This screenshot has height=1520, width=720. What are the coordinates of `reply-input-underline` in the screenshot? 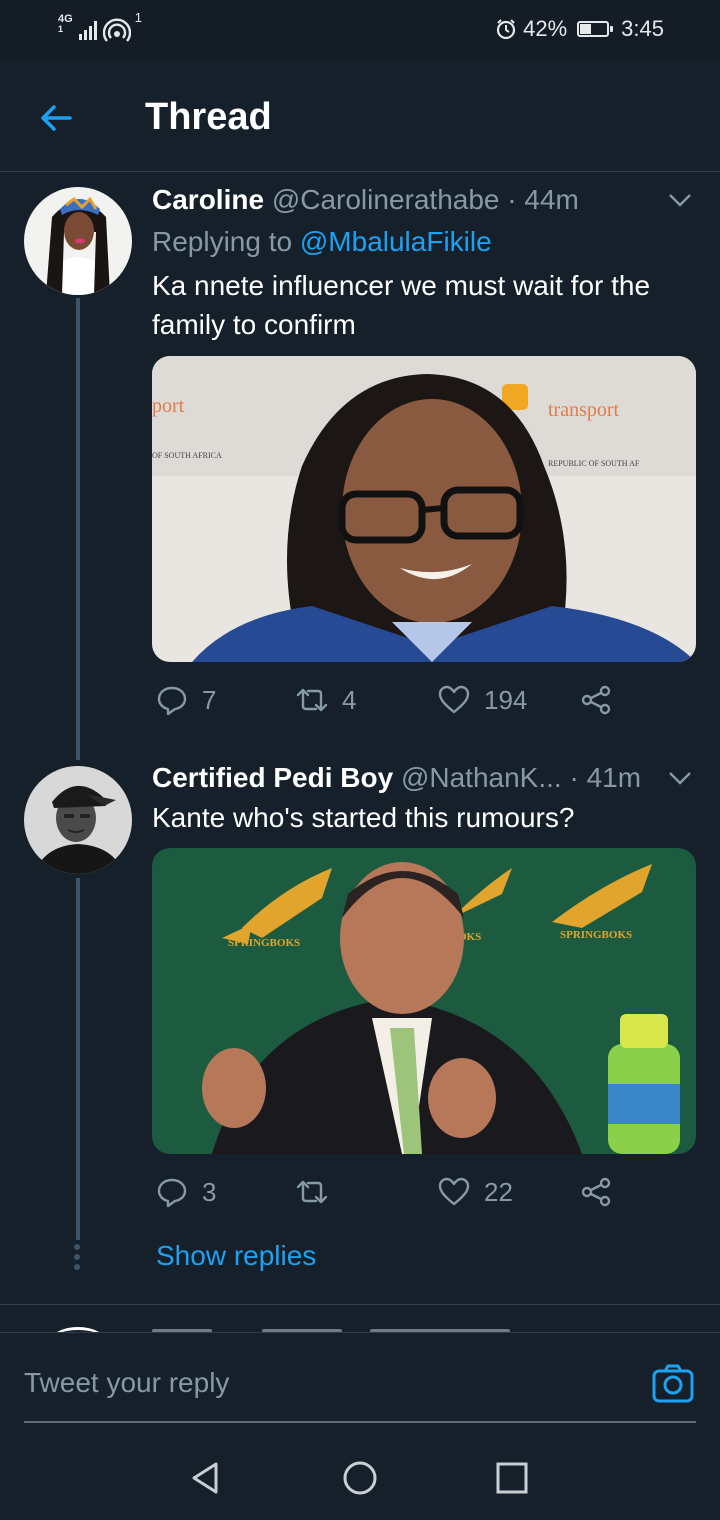 It's located at (360, 1422).